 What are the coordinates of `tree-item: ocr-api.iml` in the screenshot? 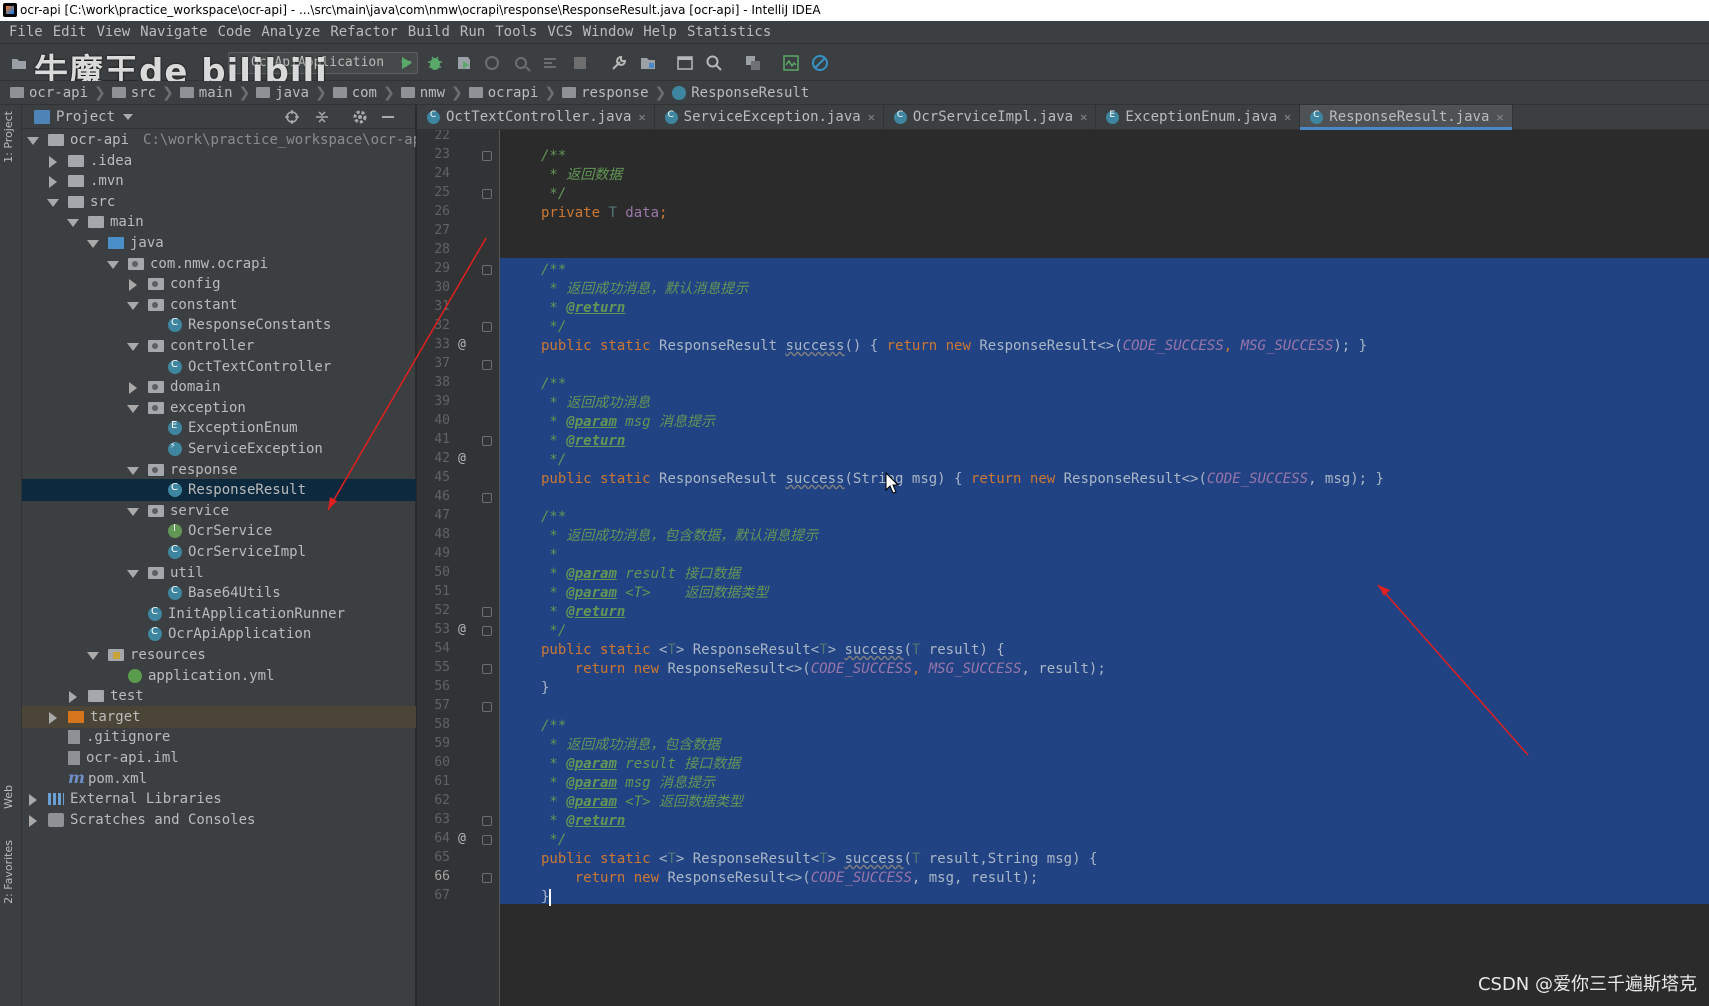 It's located at (219, 758).